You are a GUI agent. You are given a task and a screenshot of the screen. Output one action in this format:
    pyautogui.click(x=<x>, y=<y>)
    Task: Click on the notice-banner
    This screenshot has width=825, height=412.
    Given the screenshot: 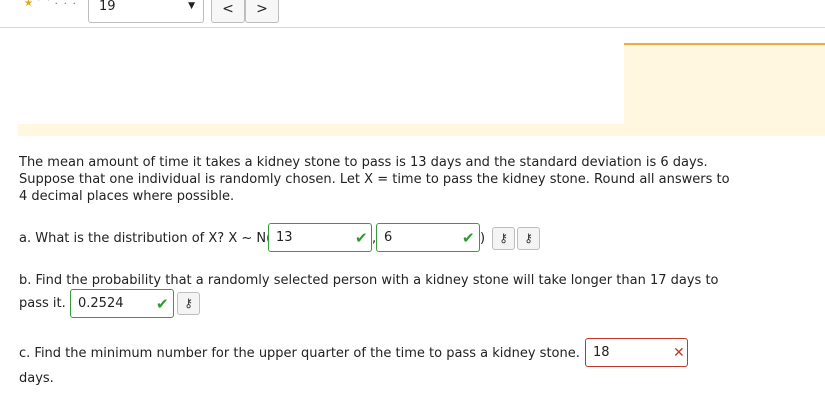 What is the action you would take?
    pyautogui.click(x=724, y=89)
    